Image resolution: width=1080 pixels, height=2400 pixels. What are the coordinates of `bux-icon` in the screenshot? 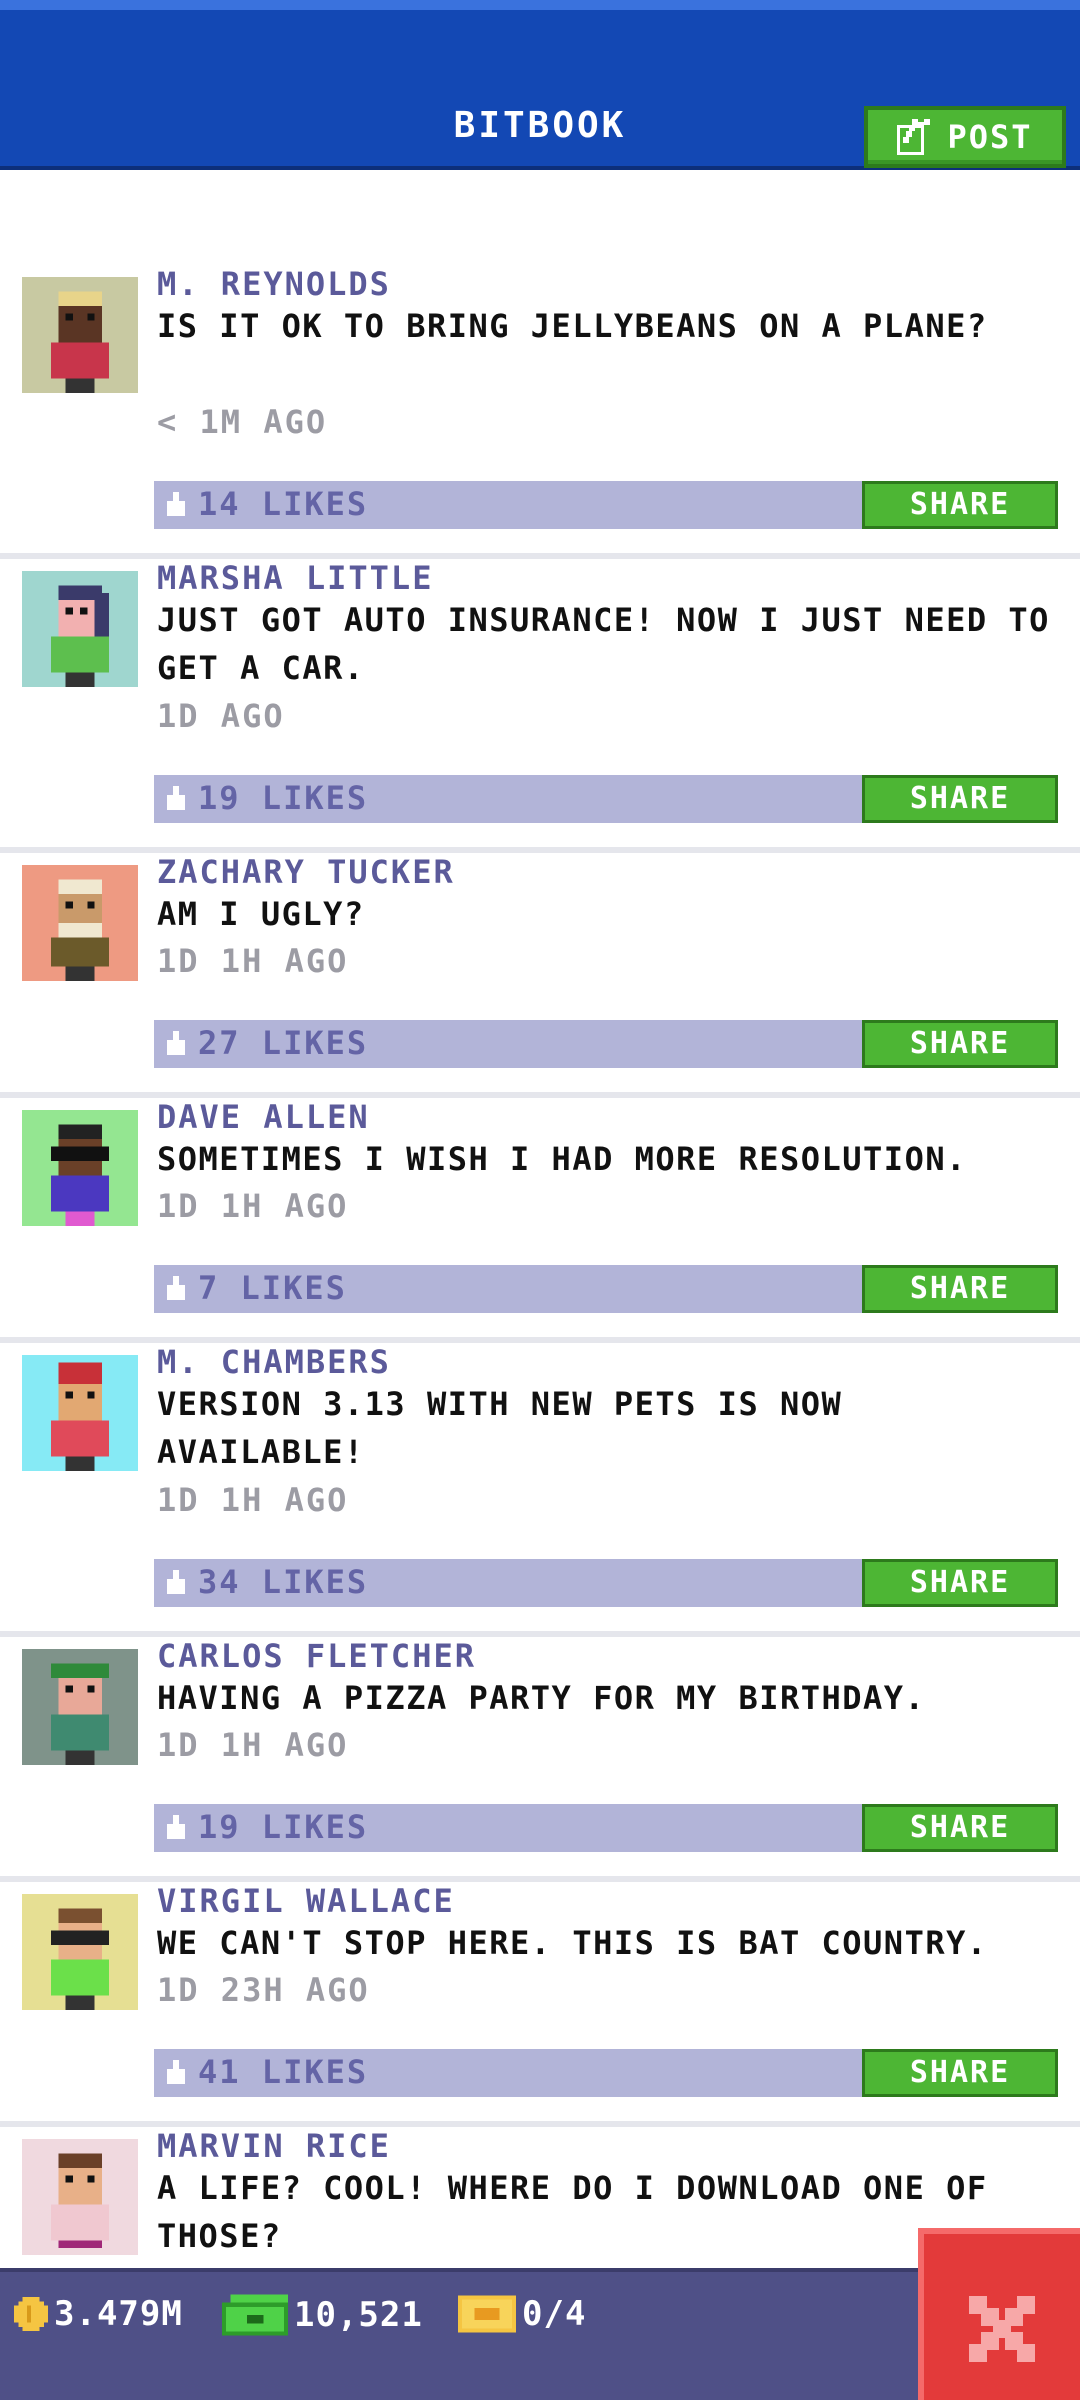 It's located at (255, 2315).